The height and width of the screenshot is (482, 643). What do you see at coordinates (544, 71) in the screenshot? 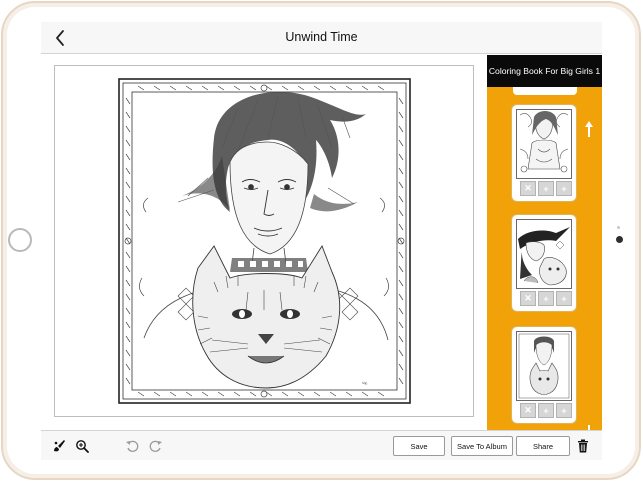
I see `book-title: Coloring Book For Big Girls 1` at bounding box center [544, 71].